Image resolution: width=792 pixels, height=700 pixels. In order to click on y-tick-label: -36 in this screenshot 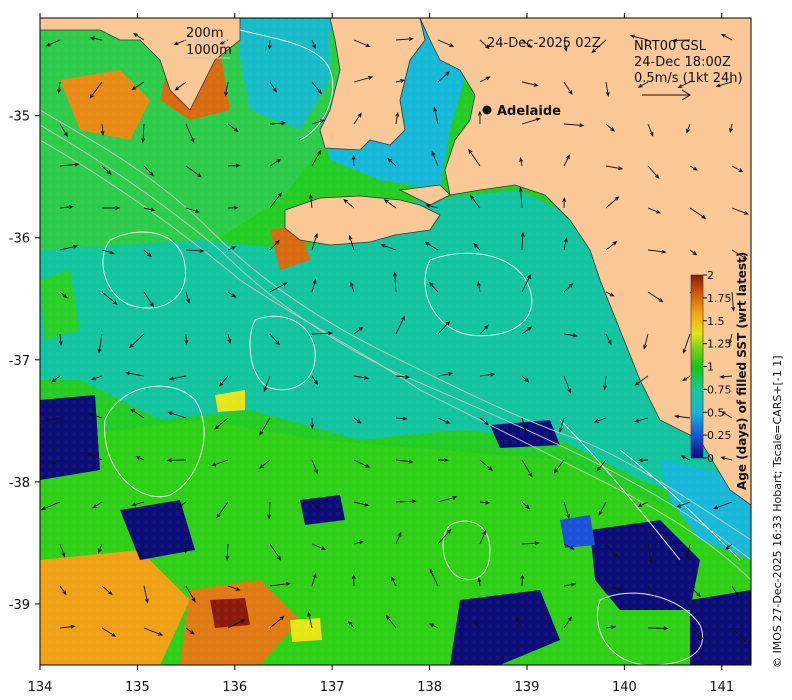, I will do `click(19, 239)`.